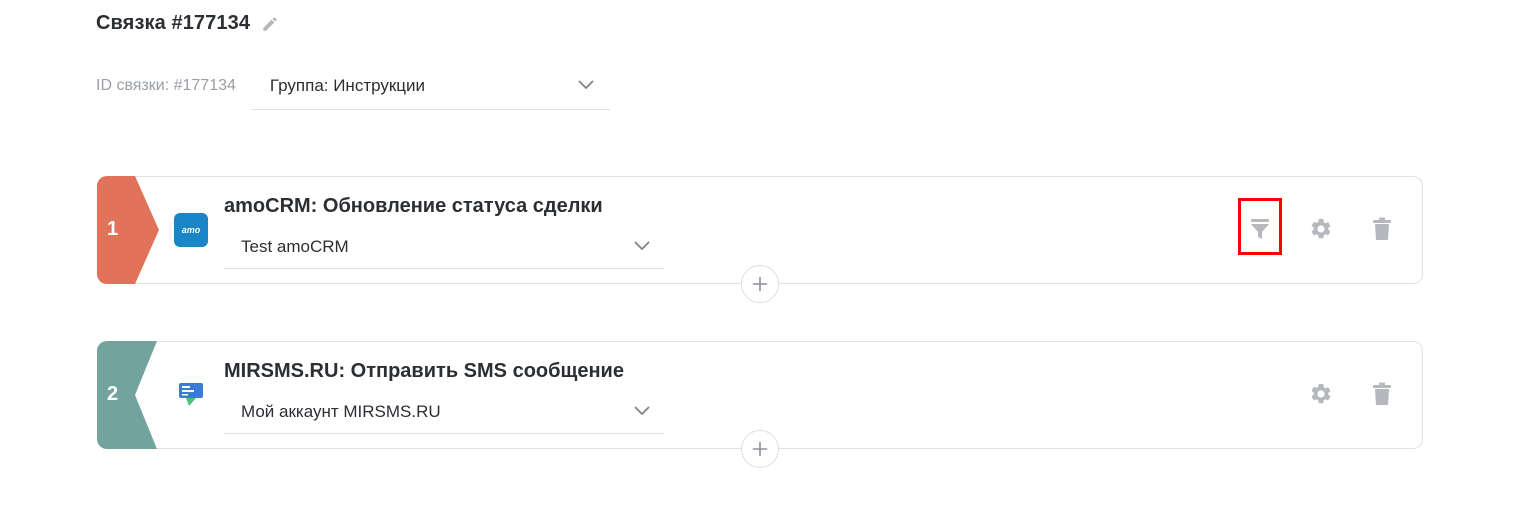 This screenshot has height=530, width=1534. What do you see at coordinates (1260, 229) in the screenshot?
I see `filter-icon` at bounding box center [1260, 229].